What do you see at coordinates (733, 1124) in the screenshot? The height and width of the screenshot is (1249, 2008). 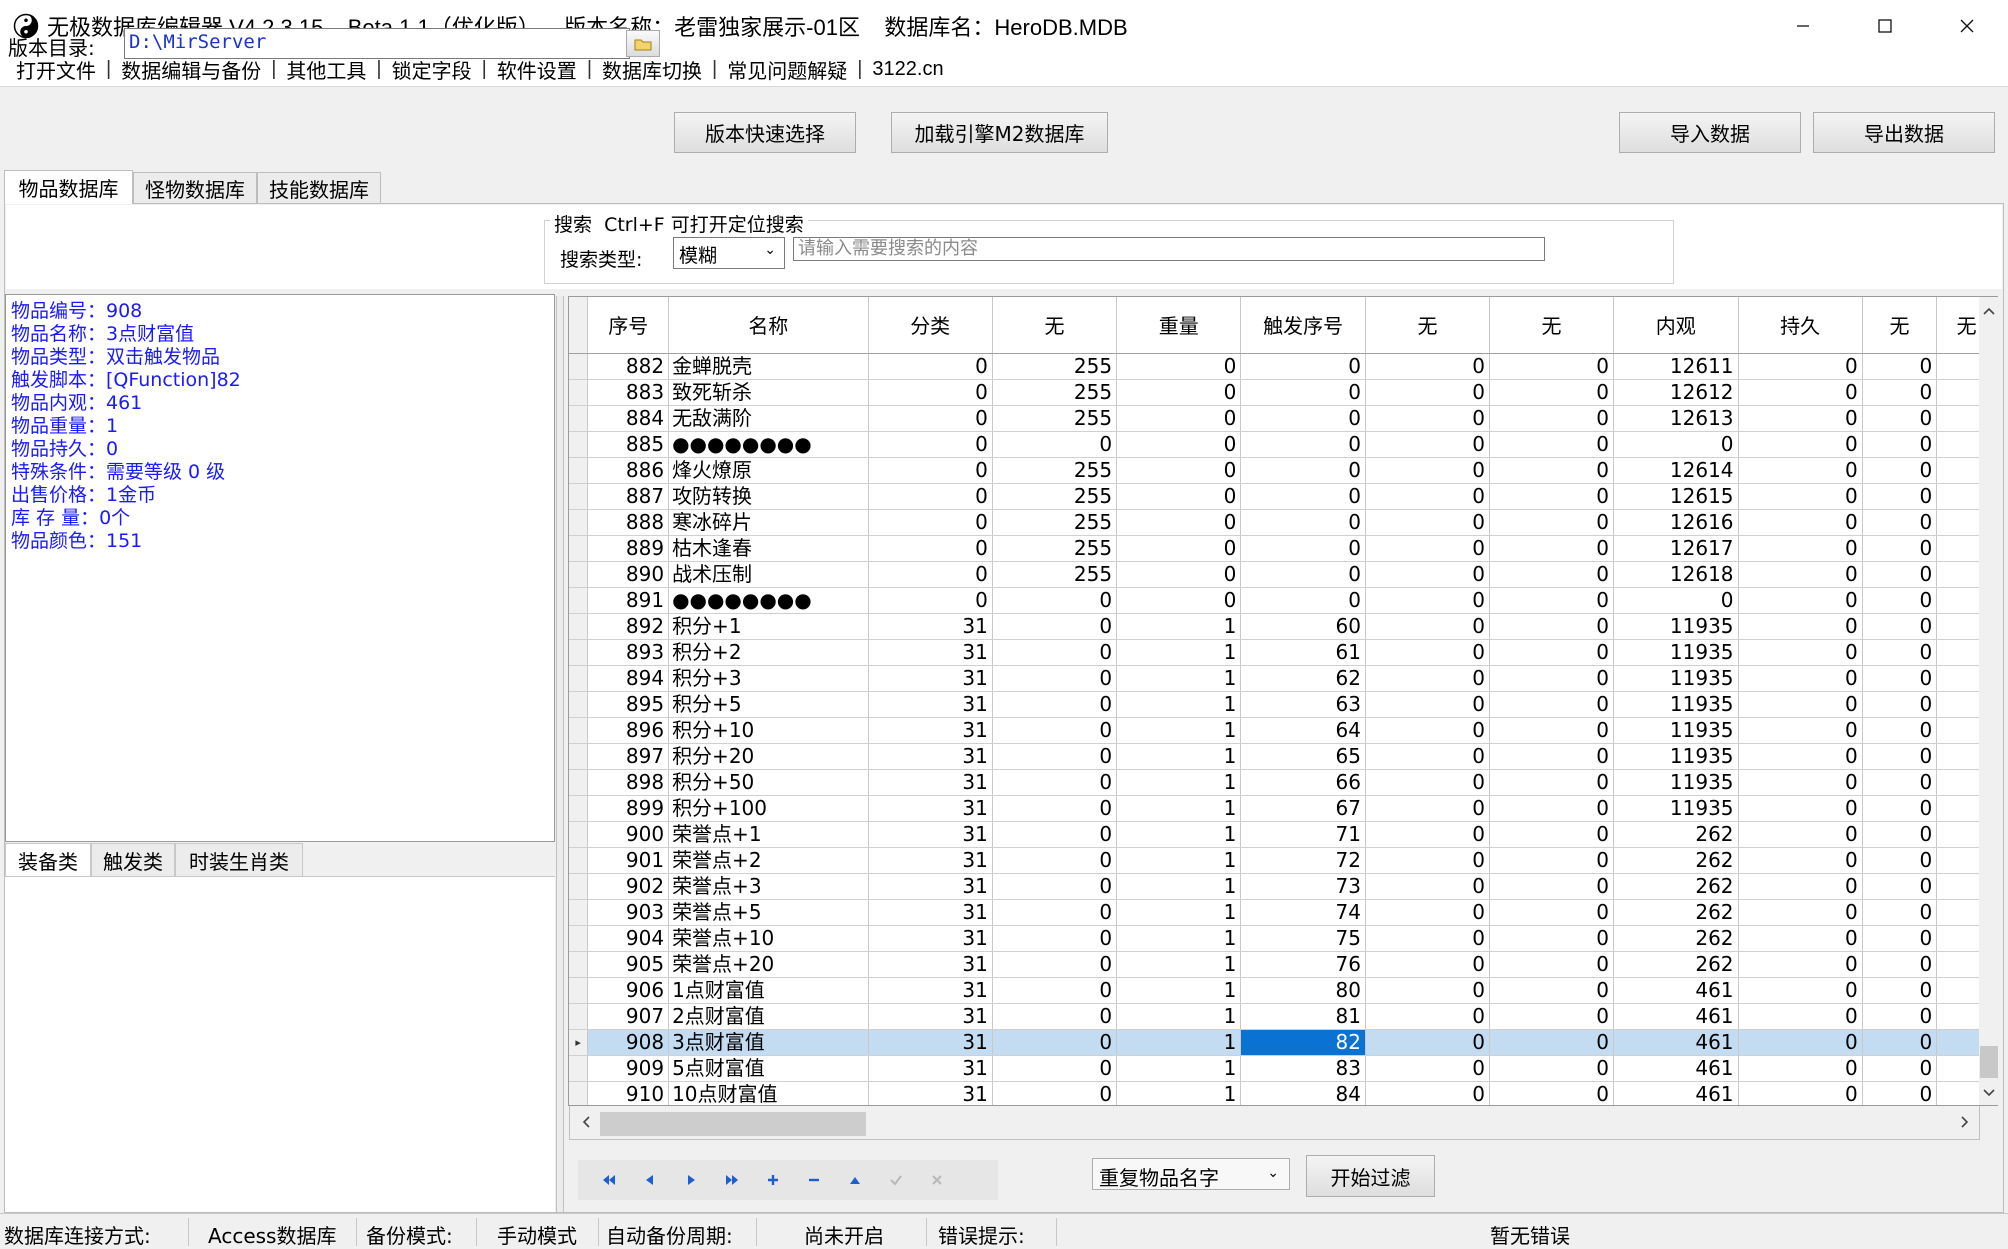 I see `horizontal-scroll-thumb` at bounding box center [733, 1124].